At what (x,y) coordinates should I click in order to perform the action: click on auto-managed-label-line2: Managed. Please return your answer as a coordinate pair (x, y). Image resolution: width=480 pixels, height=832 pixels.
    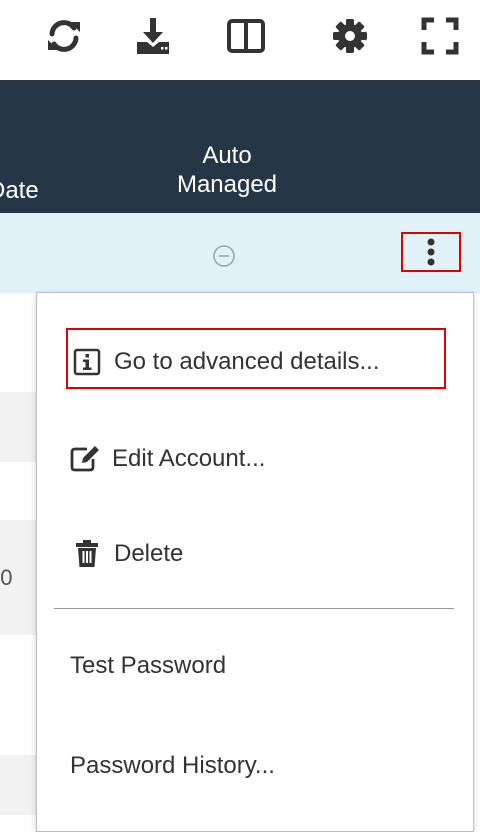
    Looking at the image, I should click on (227, 184).